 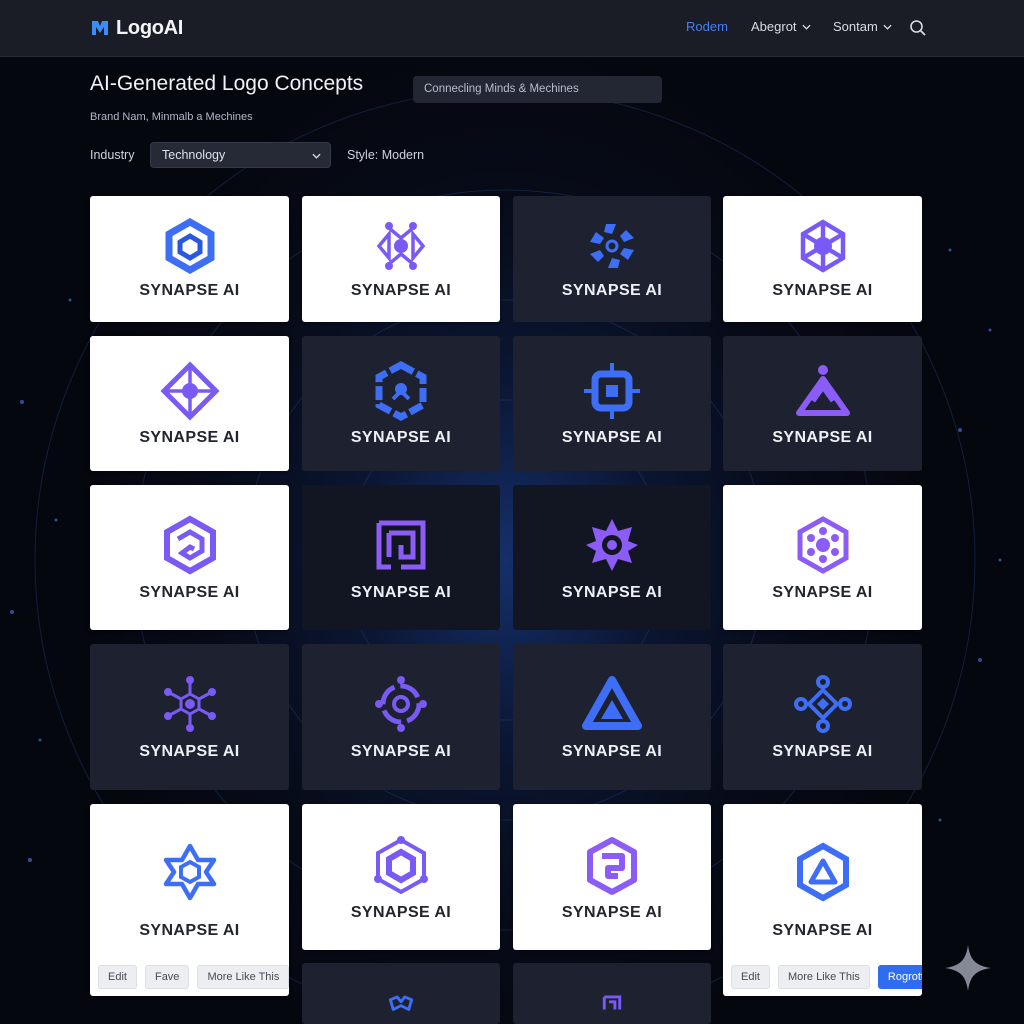 What do you see at coordinates (968, 968) in the screenshot?
I see `sparkle-icon` at bounding box center [968, 968].